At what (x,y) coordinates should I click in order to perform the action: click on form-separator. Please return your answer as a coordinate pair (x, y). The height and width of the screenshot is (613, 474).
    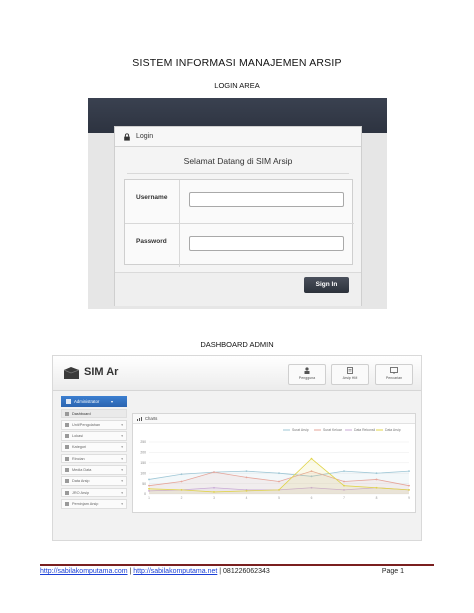
    Looking at the image, I should click on (179, 201).